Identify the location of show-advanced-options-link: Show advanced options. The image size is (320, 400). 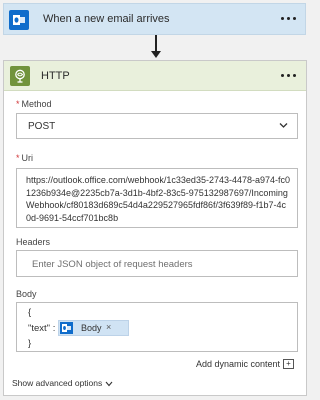
(62, 383).